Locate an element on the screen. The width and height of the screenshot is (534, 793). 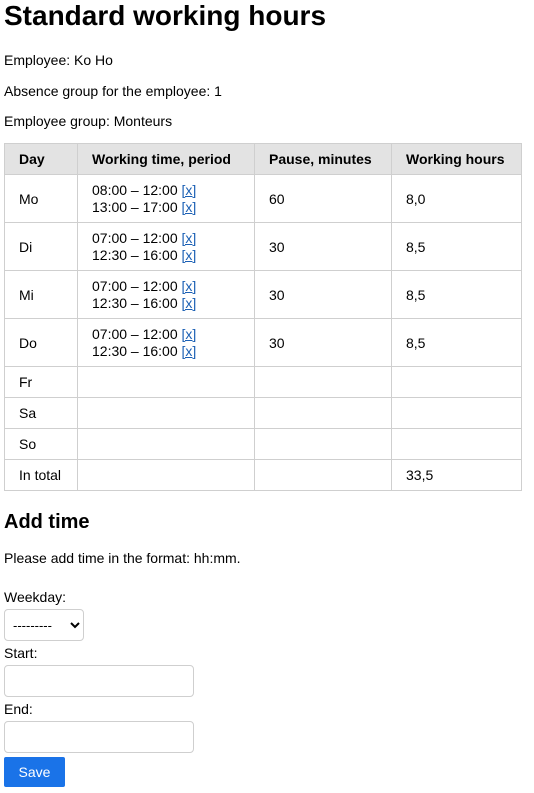
cell-day: Sa is located at coordinates (41, 413).